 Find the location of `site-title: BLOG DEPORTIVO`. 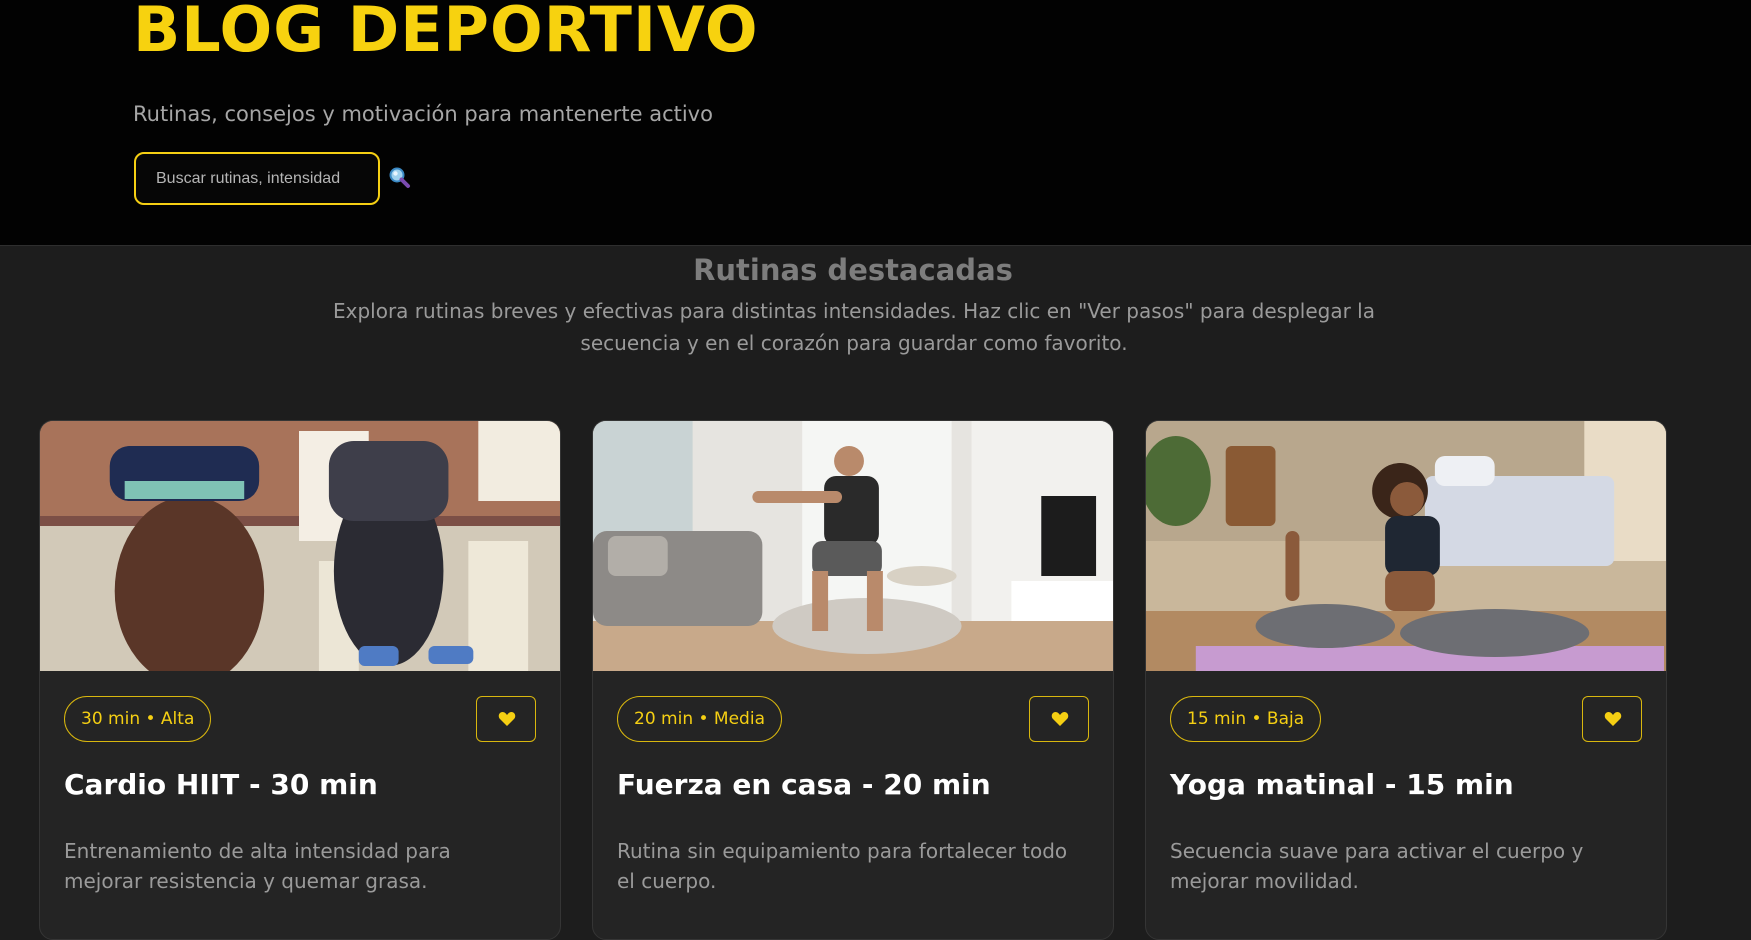

site-title: BLOG DEPORTIVO is located at coordinates (446, 33).